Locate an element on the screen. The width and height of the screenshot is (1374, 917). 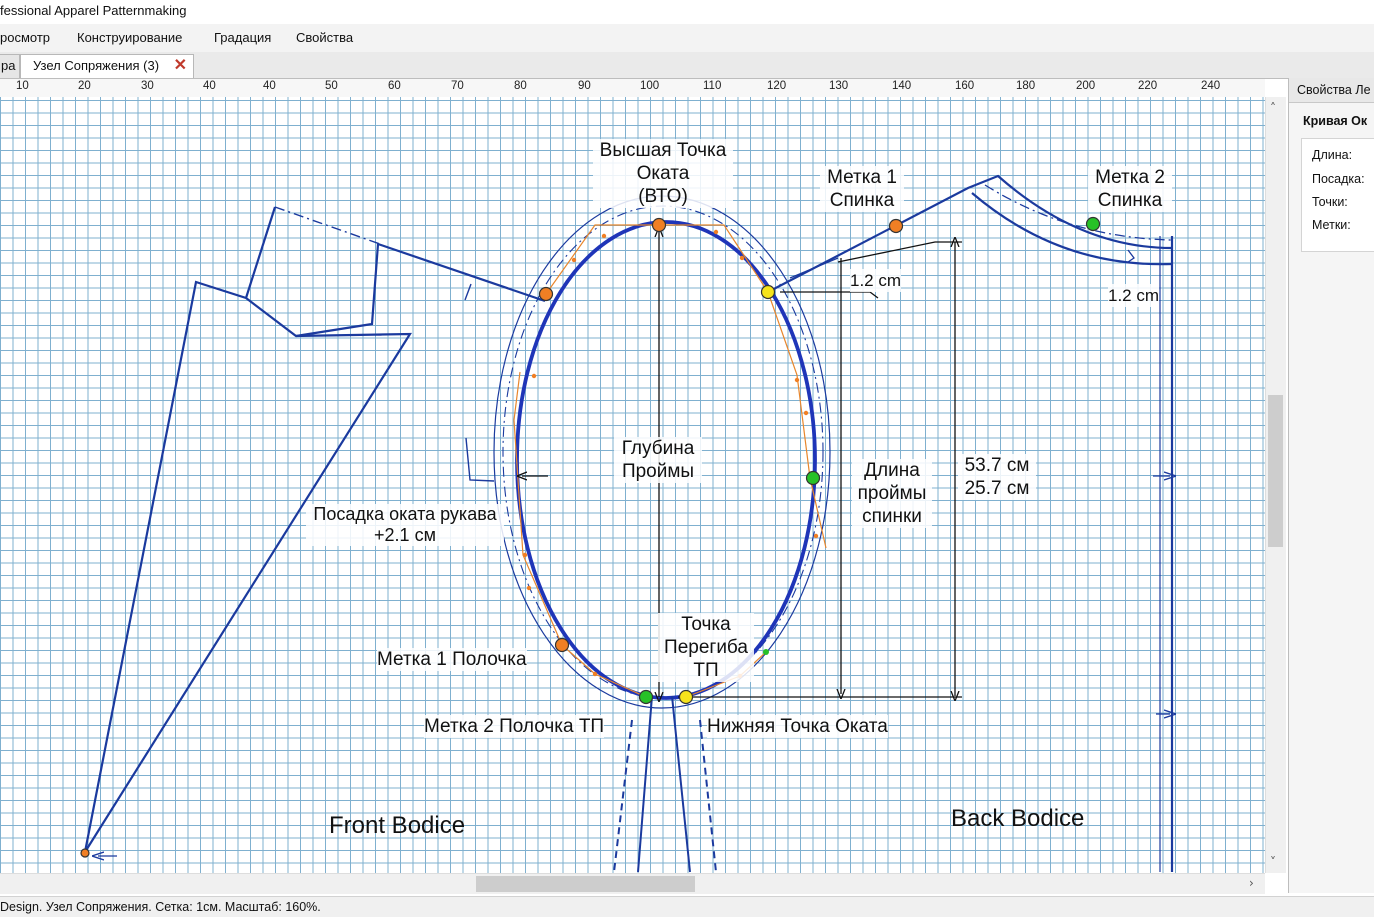
tab-previous: ра is located at coordinates (10, 66).